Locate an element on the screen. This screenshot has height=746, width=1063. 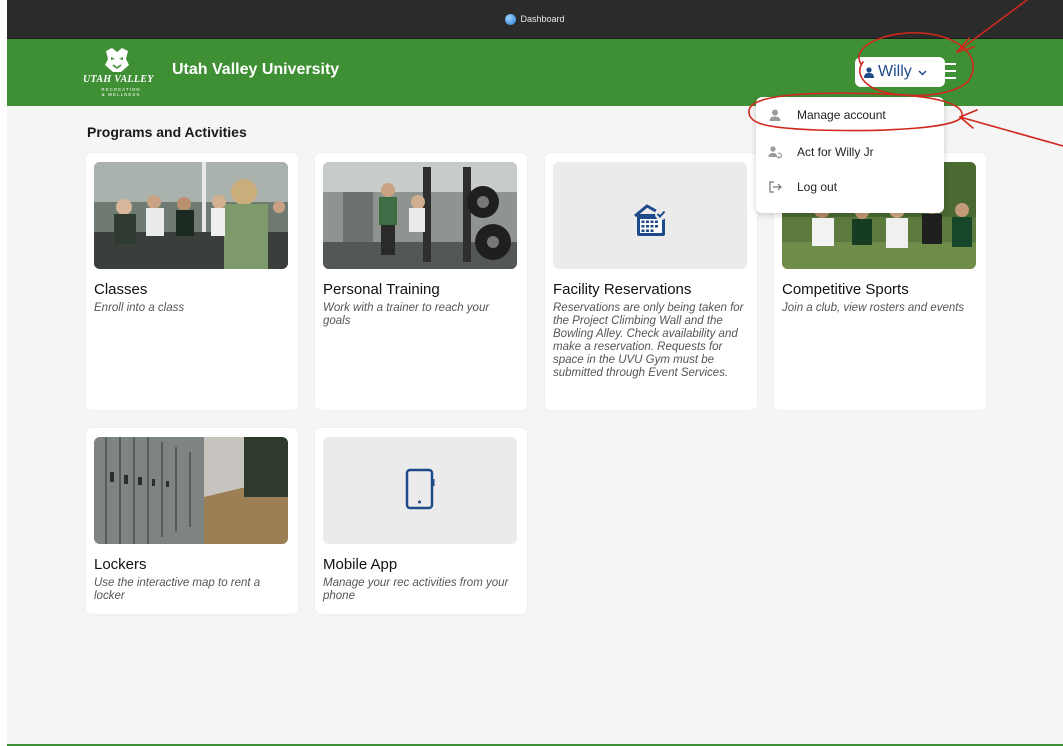
menu-item-label: Act for Willy Jr is located at coordinates (835, 152).